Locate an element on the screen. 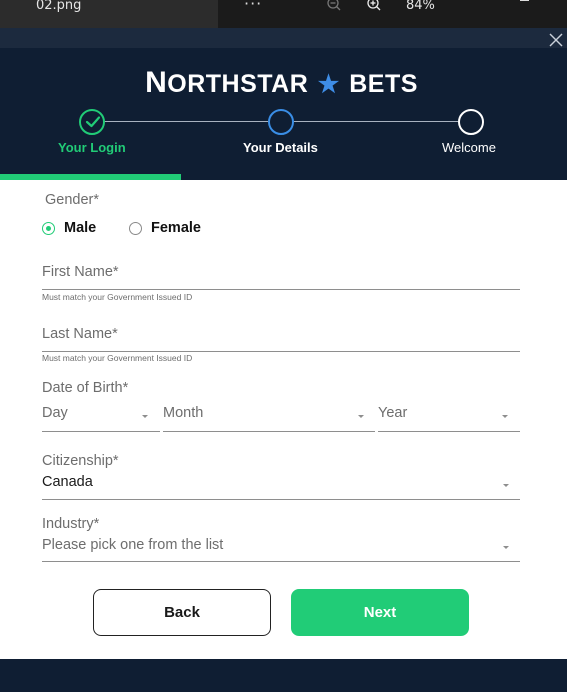 Image resolution: width=567 pixels, height=692 pixels. dob-month-select: Month is located at coordinates (269, 418).